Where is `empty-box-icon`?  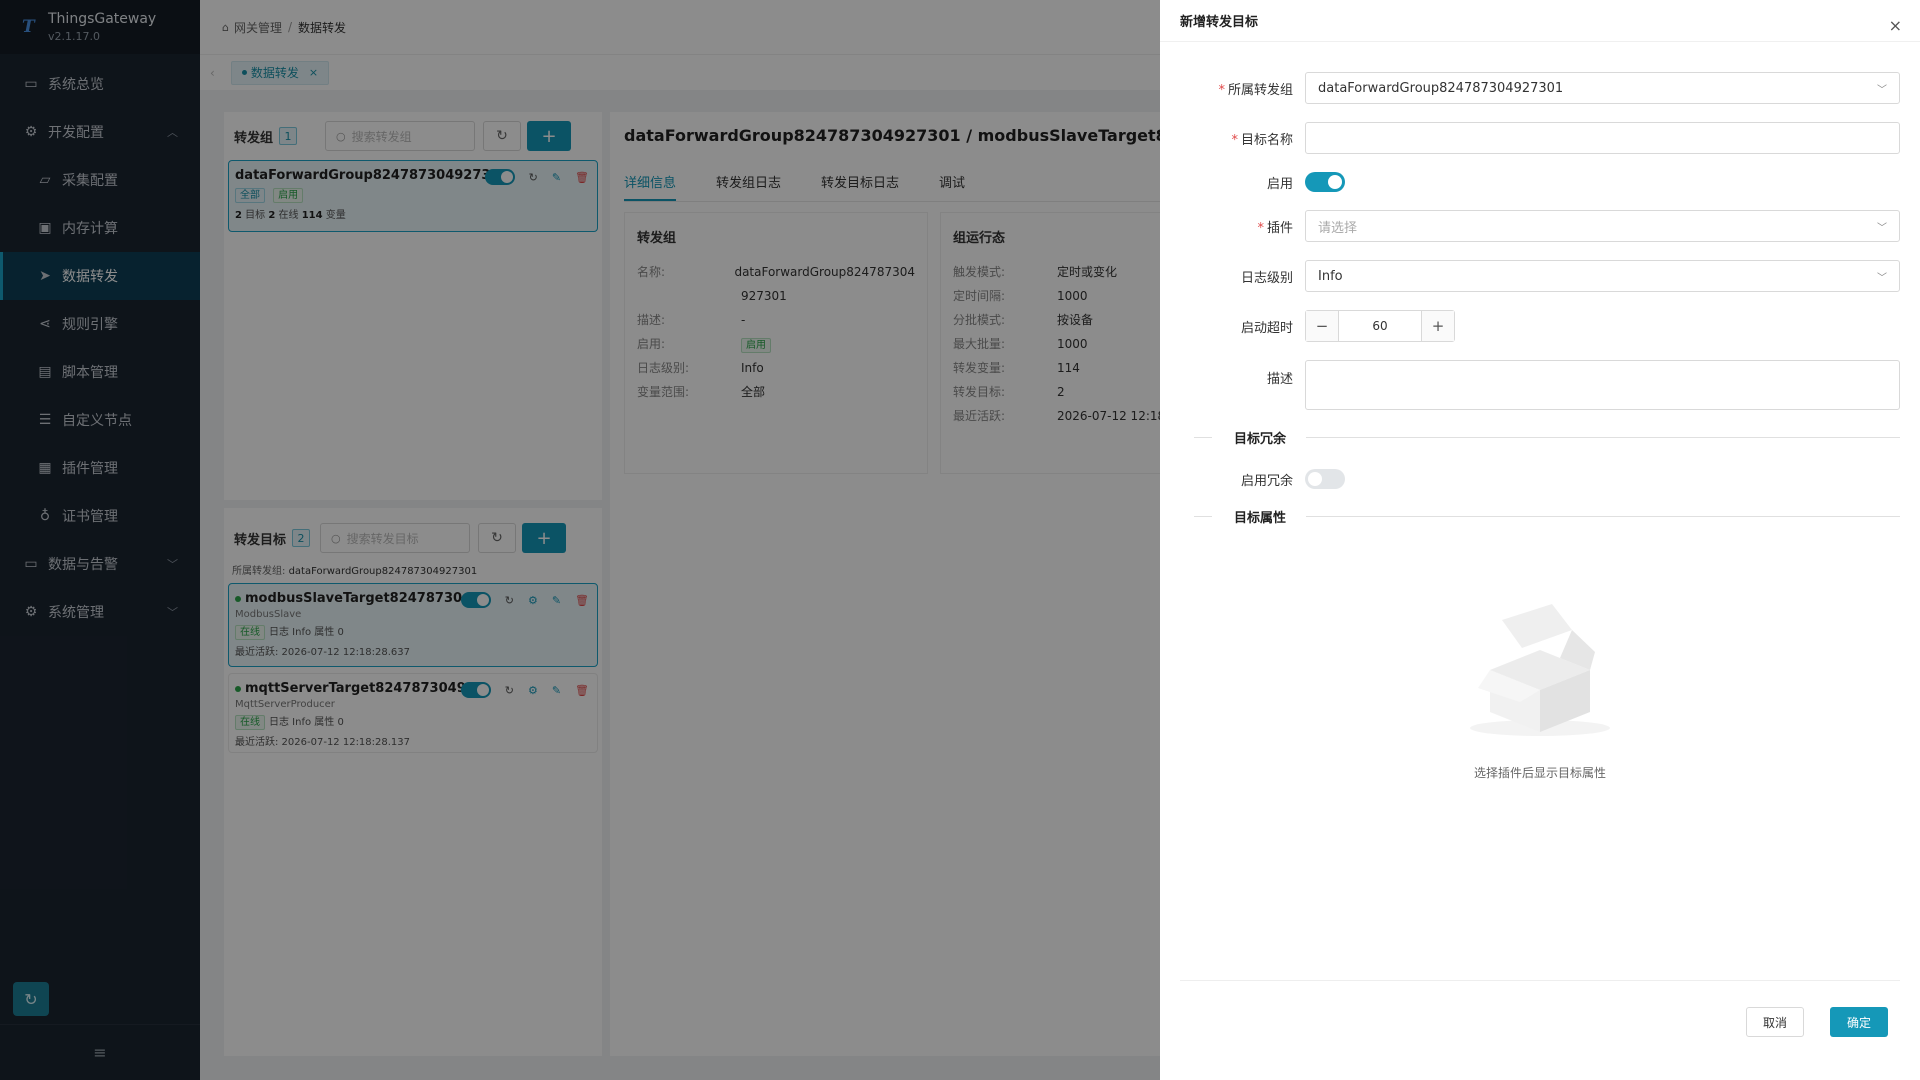 empty-box-icon is located at coordinates (1540, 670).